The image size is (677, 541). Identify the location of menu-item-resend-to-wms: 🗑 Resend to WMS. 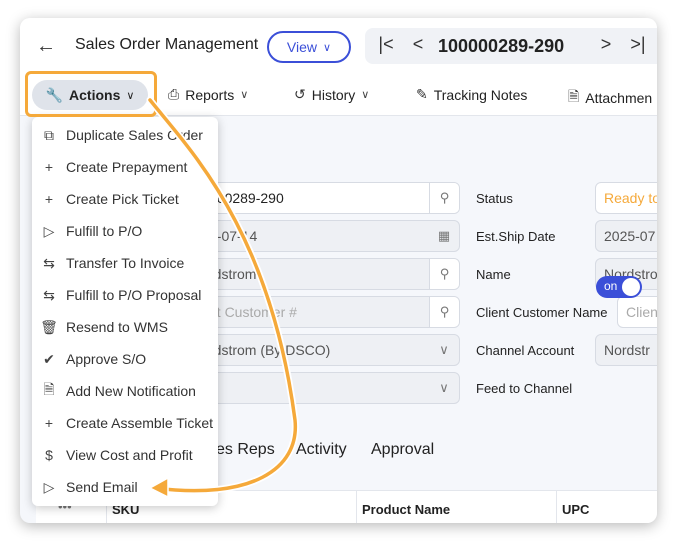
(125, 327).